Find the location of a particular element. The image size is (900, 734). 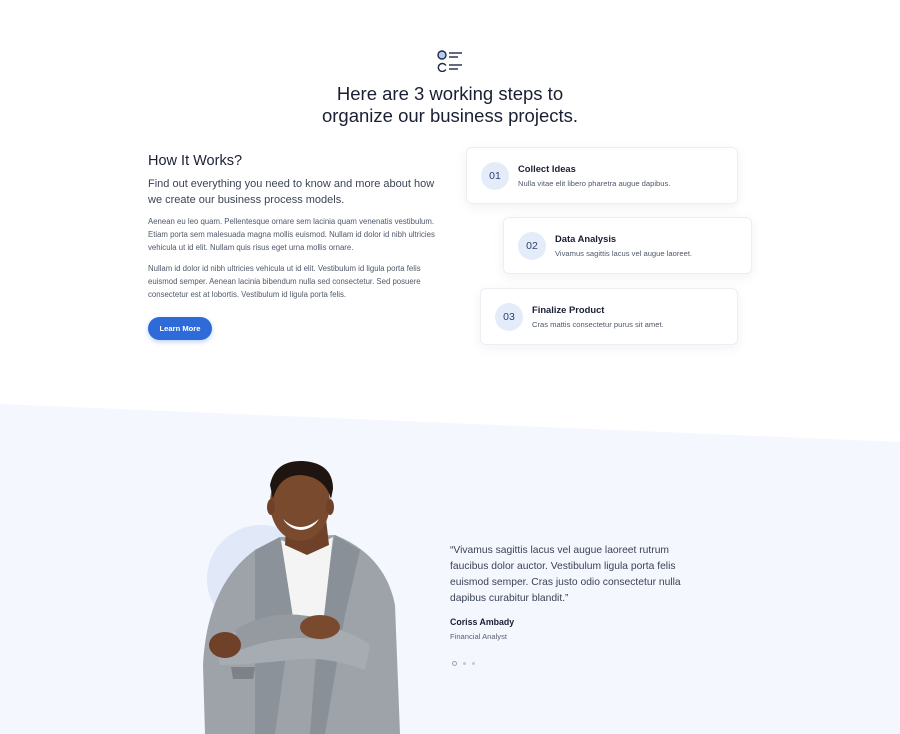

learn-more-button: Learn More is located at coordinates (180, 328).